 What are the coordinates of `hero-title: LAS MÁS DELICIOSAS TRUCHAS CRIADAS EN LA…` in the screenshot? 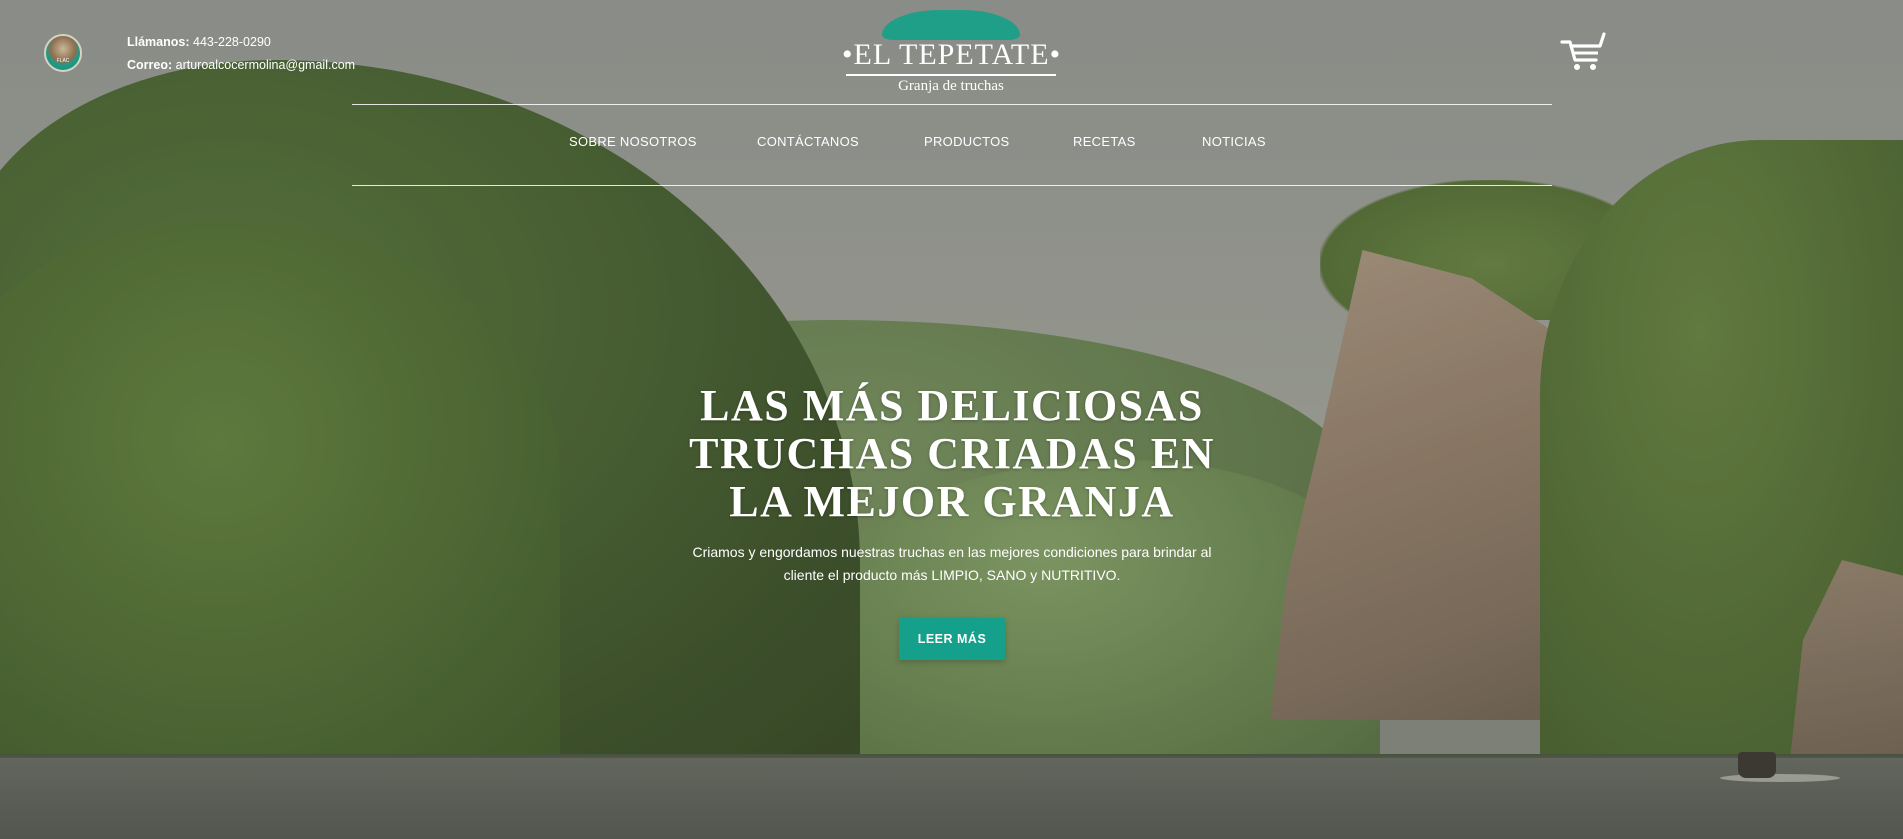 It's located at (952, 454).